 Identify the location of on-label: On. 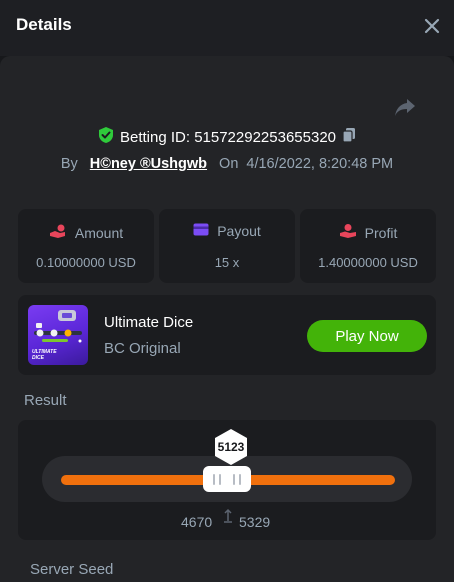
(229, 164).